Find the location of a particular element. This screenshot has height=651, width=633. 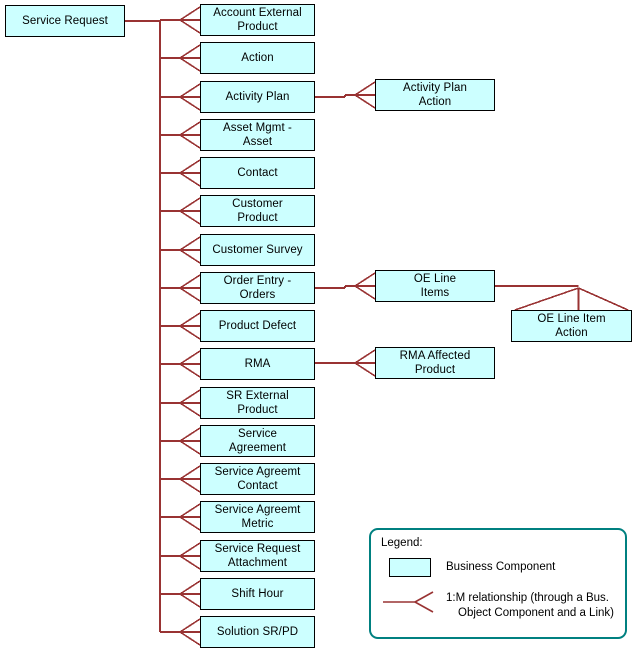

node-activity-plan: Activity Plan is located at coordinates (257, 97).